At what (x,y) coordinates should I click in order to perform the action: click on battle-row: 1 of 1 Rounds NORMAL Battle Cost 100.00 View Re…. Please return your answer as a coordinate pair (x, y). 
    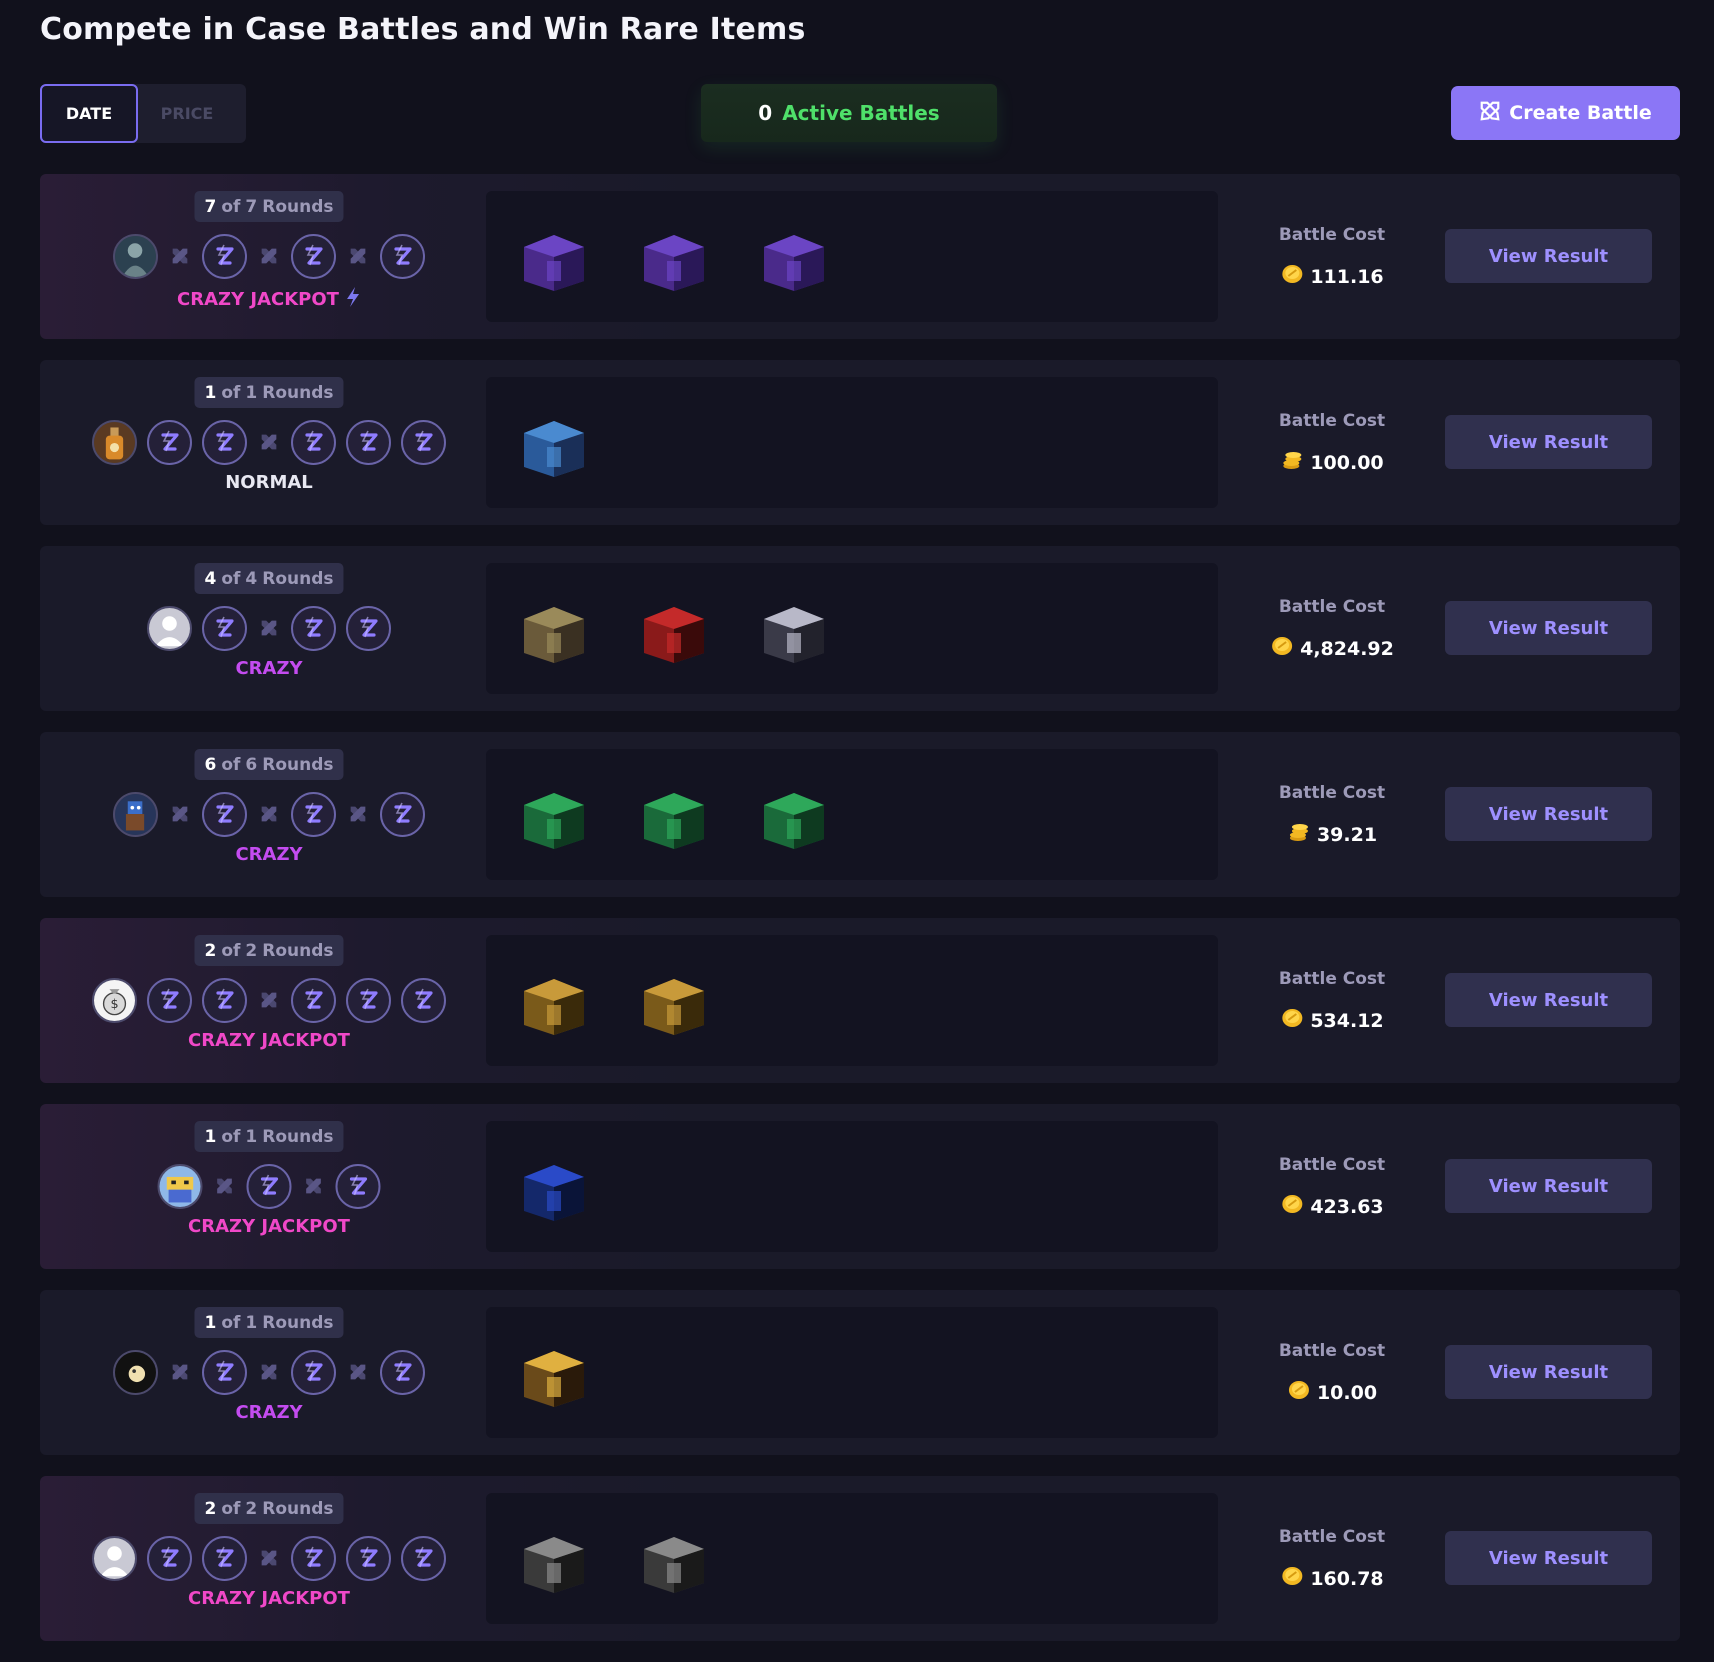
    Looking at the image, I should click on (860, 442).